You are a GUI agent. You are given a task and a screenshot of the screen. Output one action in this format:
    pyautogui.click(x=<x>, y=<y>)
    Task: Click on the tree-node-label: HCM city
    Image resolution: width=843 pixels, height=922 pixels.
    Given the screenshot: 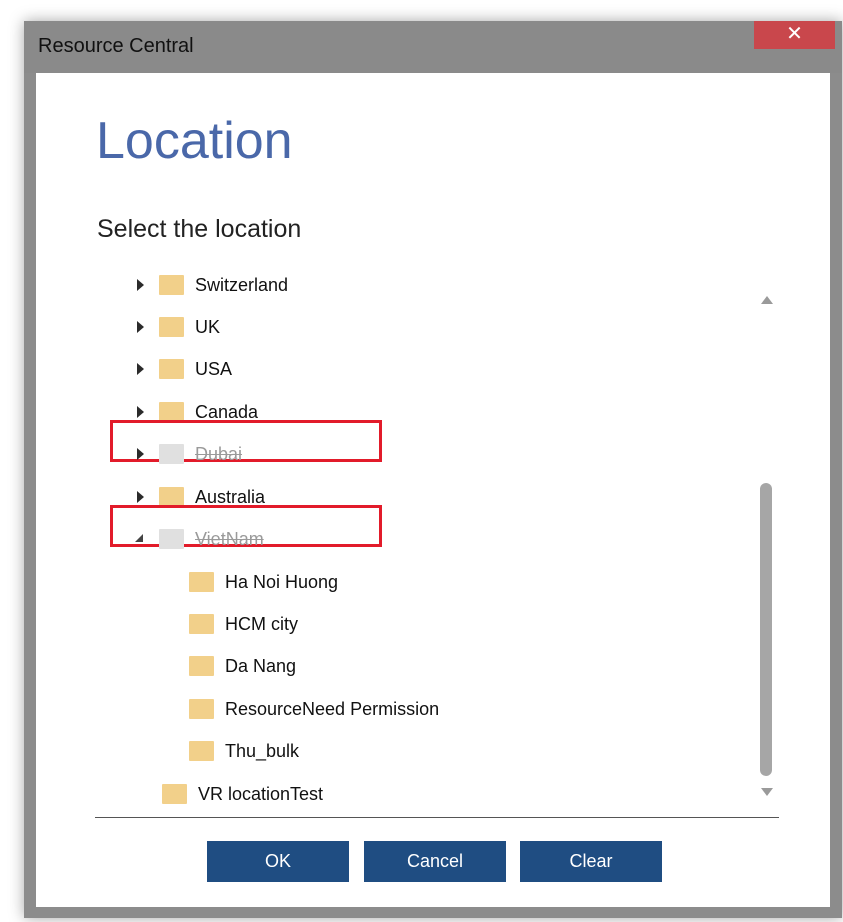 What is the action you would take?
    pyautogui.click(x=261, y=623)
    